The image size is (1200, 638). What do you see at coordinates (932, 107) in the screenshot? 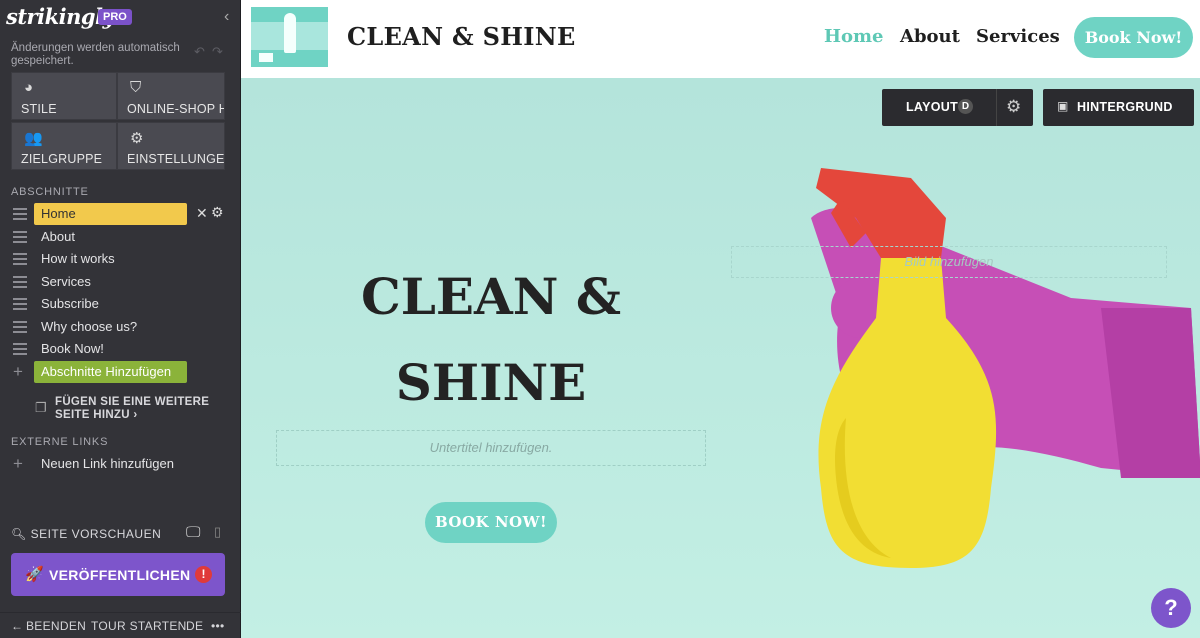
I see `layout-button: LAYOUT` at bounding box center [932, 107].